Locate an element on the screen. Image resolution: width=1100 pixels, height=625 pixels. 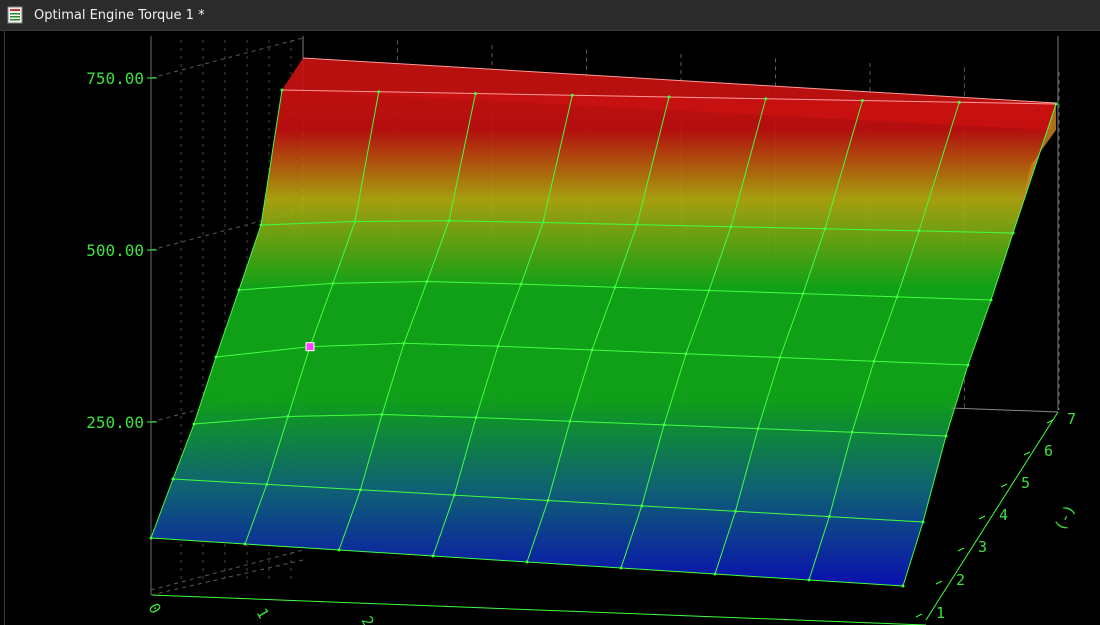
y-tick-label: 1 is located at coordinates (940, 613).